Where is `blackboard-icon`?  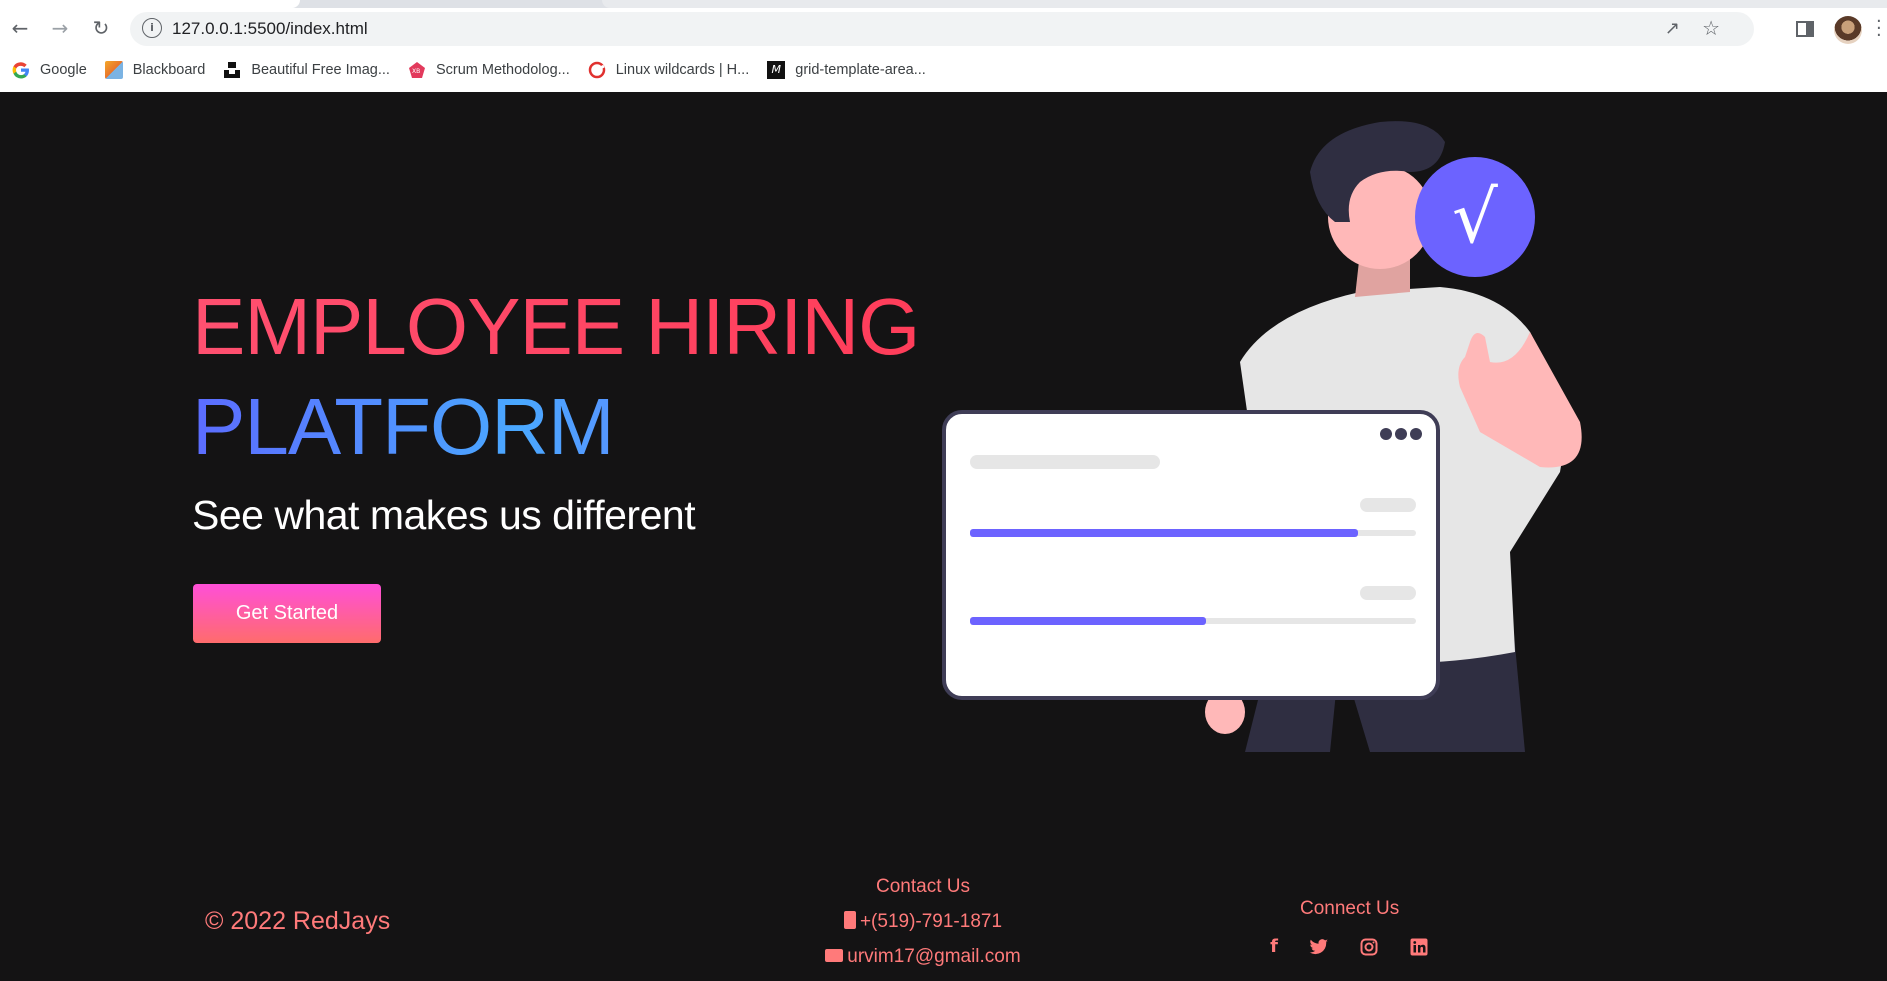 blackboard-icon is located at coordinates (113, 70).